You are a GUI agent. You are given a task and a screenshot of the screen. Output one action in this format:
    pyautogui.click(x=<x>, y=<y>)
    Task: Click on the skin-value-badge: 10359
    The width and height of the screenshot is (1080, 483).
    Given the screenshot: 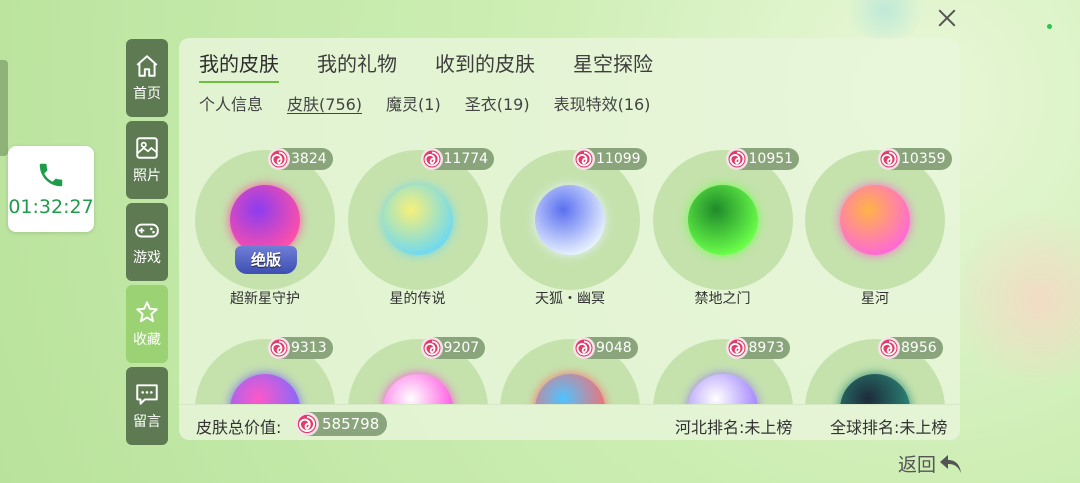 What is the action you would take?
    pyautogui.click(x=915, y=159)
    